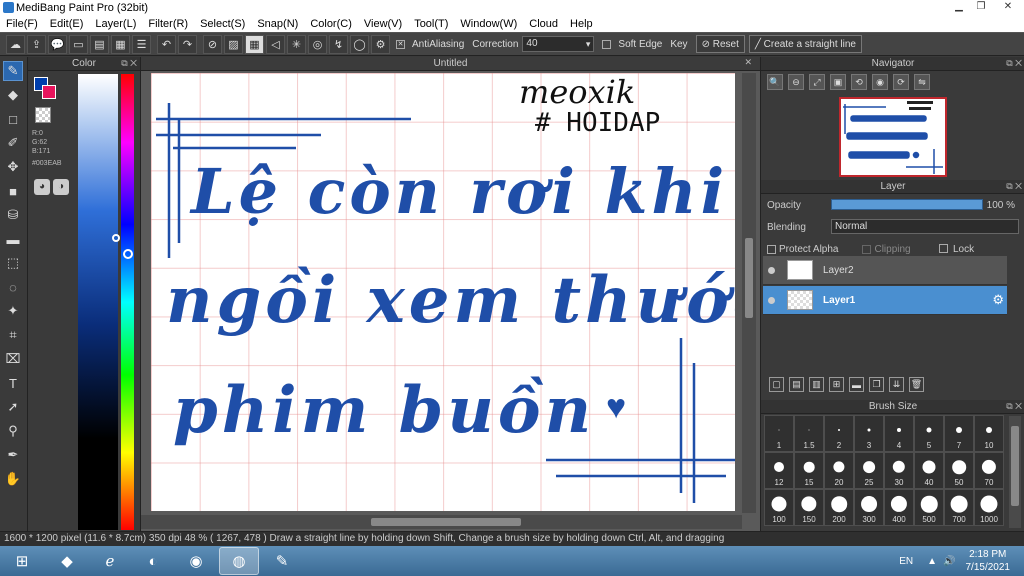  I want to click on snap-off-icon: ⊘, so click(212, 44).